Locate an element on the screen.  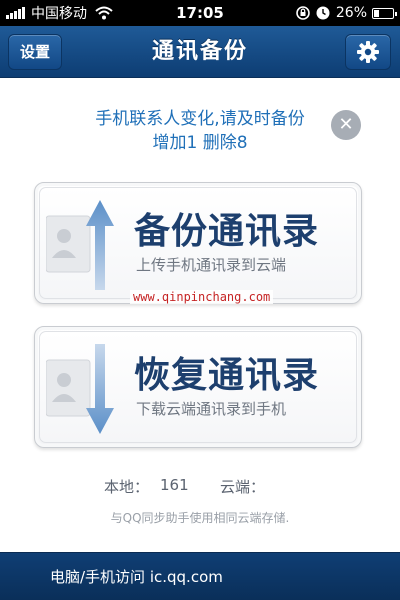
upload-arrow-icon is located at coordinates (100, 245).